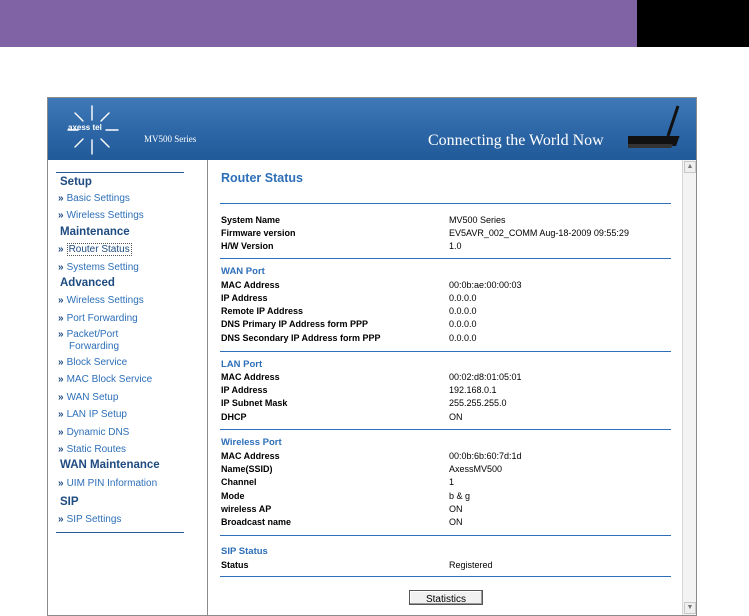 The height and width of the screenshot is (616, 749). I want to click on lan-ip-label: IP Address, so click(244, 390).